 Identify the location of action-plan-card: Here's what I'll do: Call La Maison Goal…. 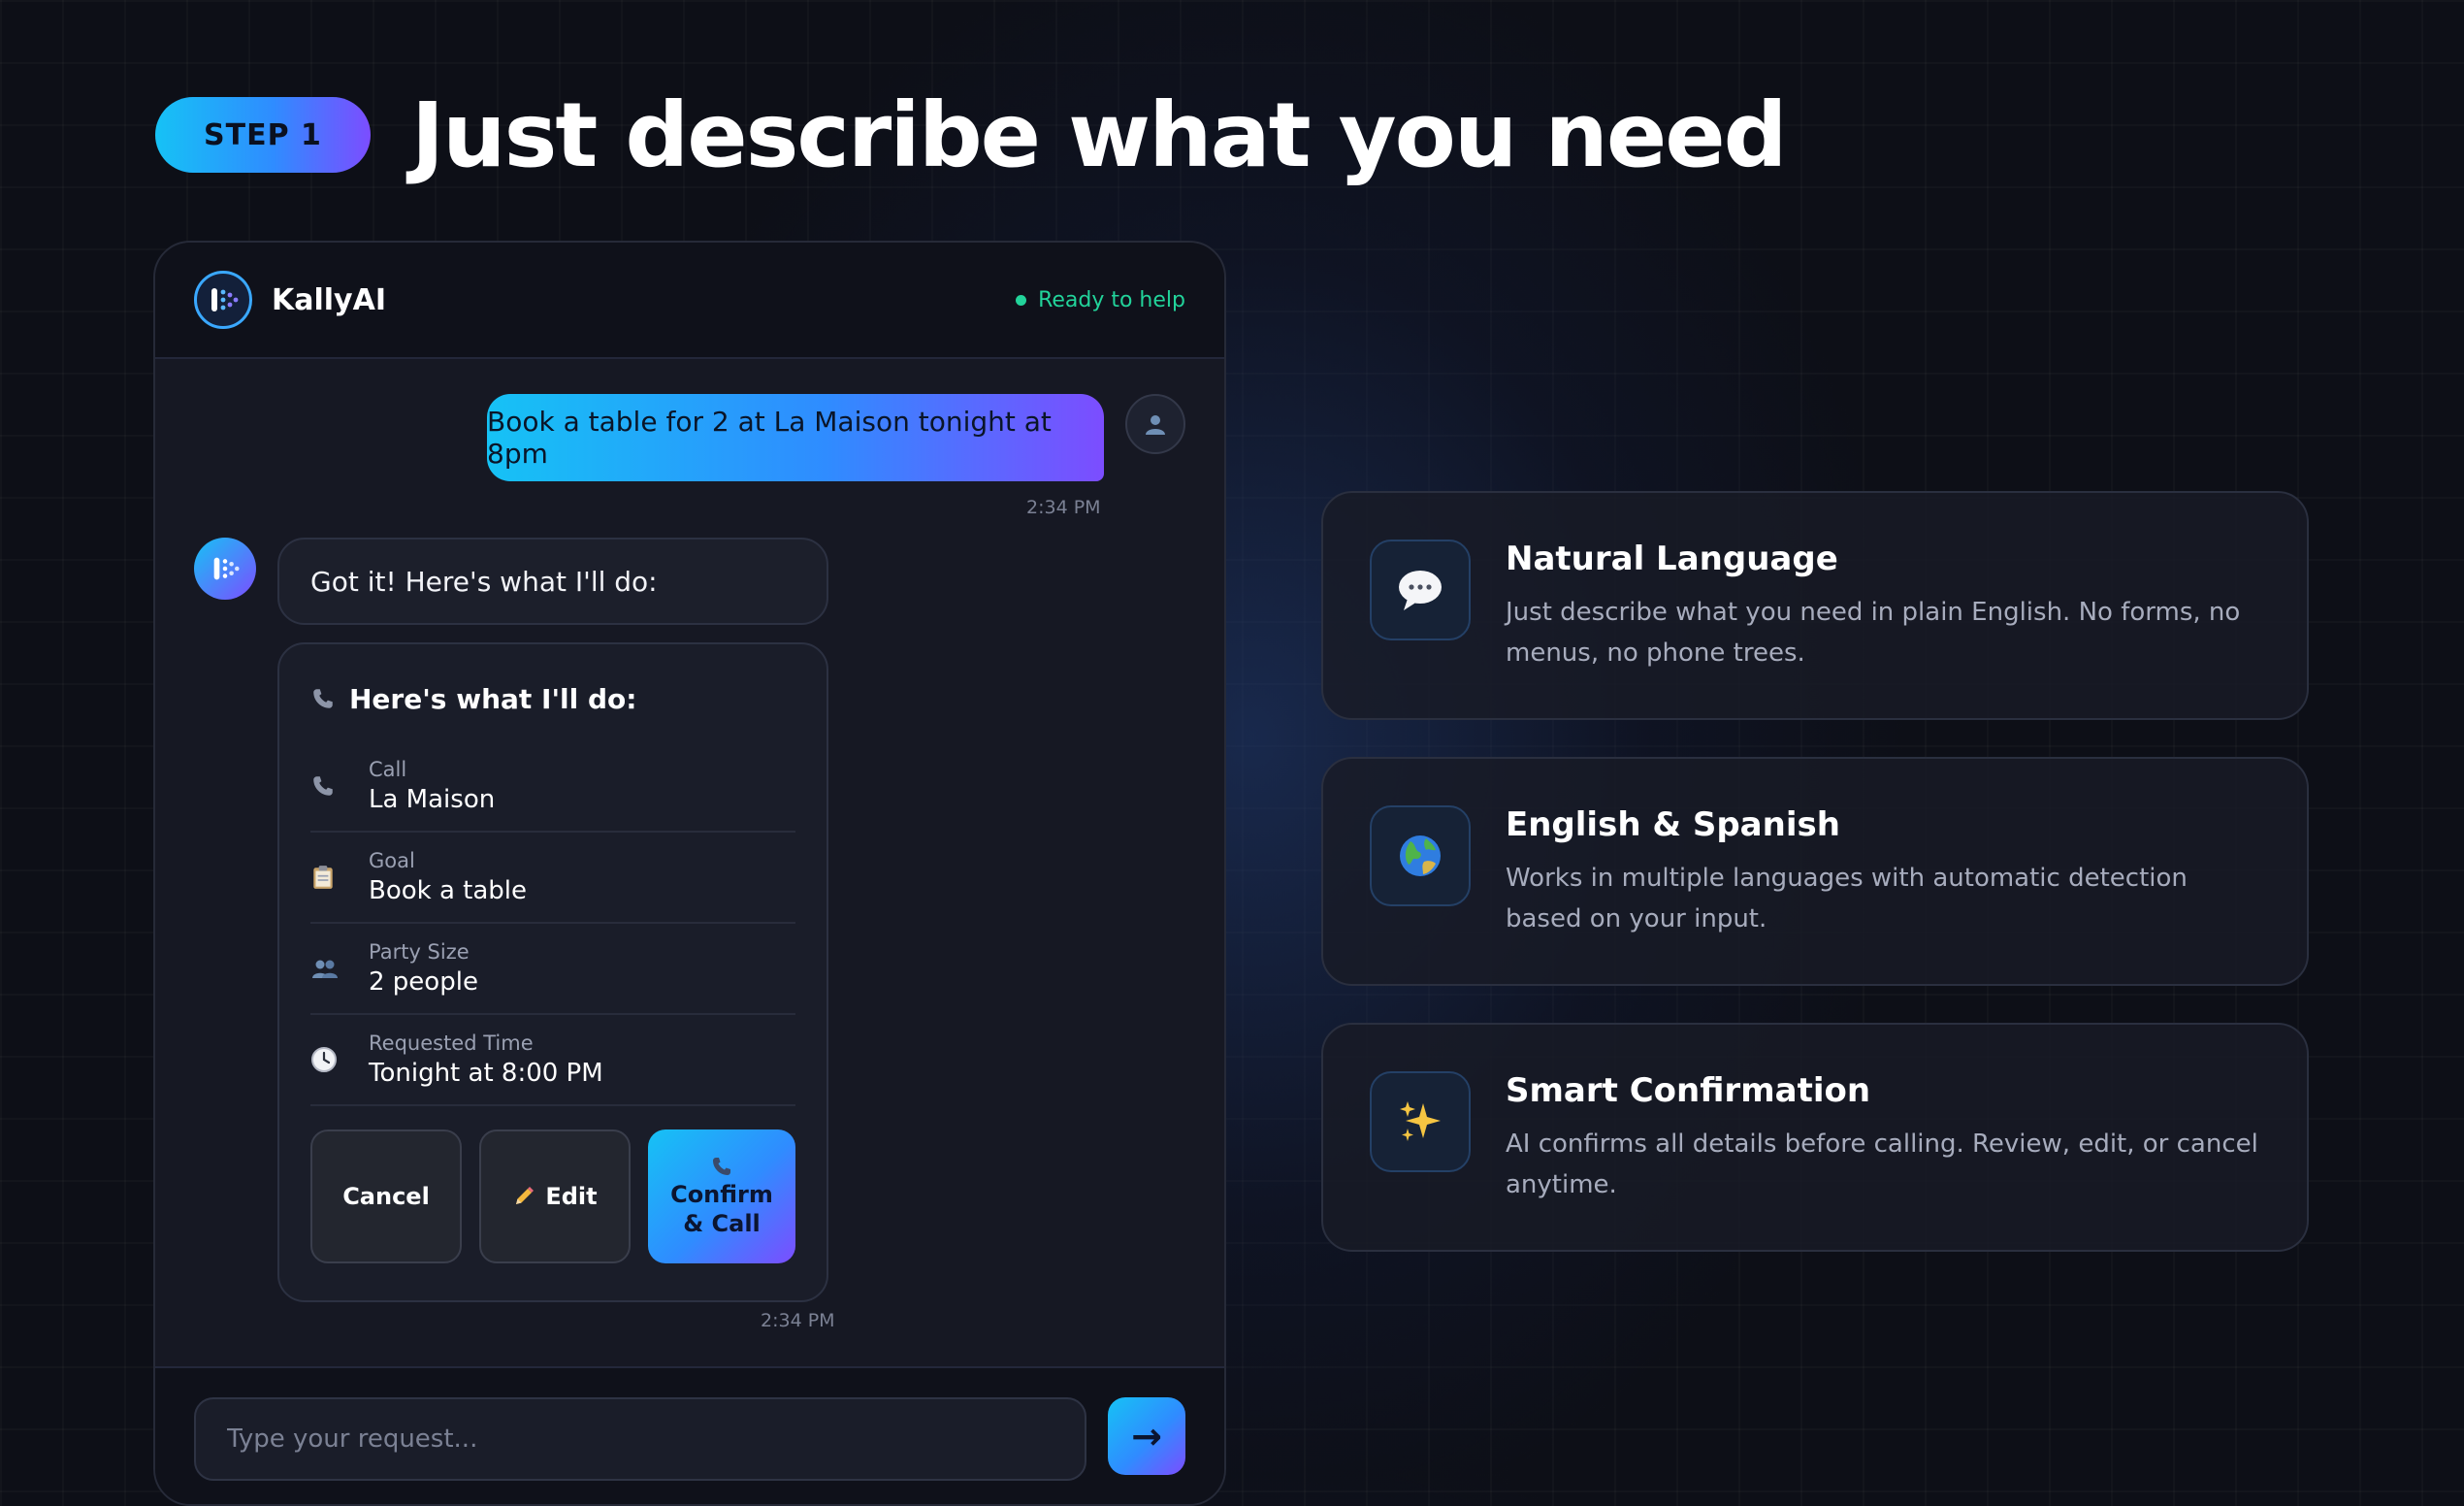
(552, 972).